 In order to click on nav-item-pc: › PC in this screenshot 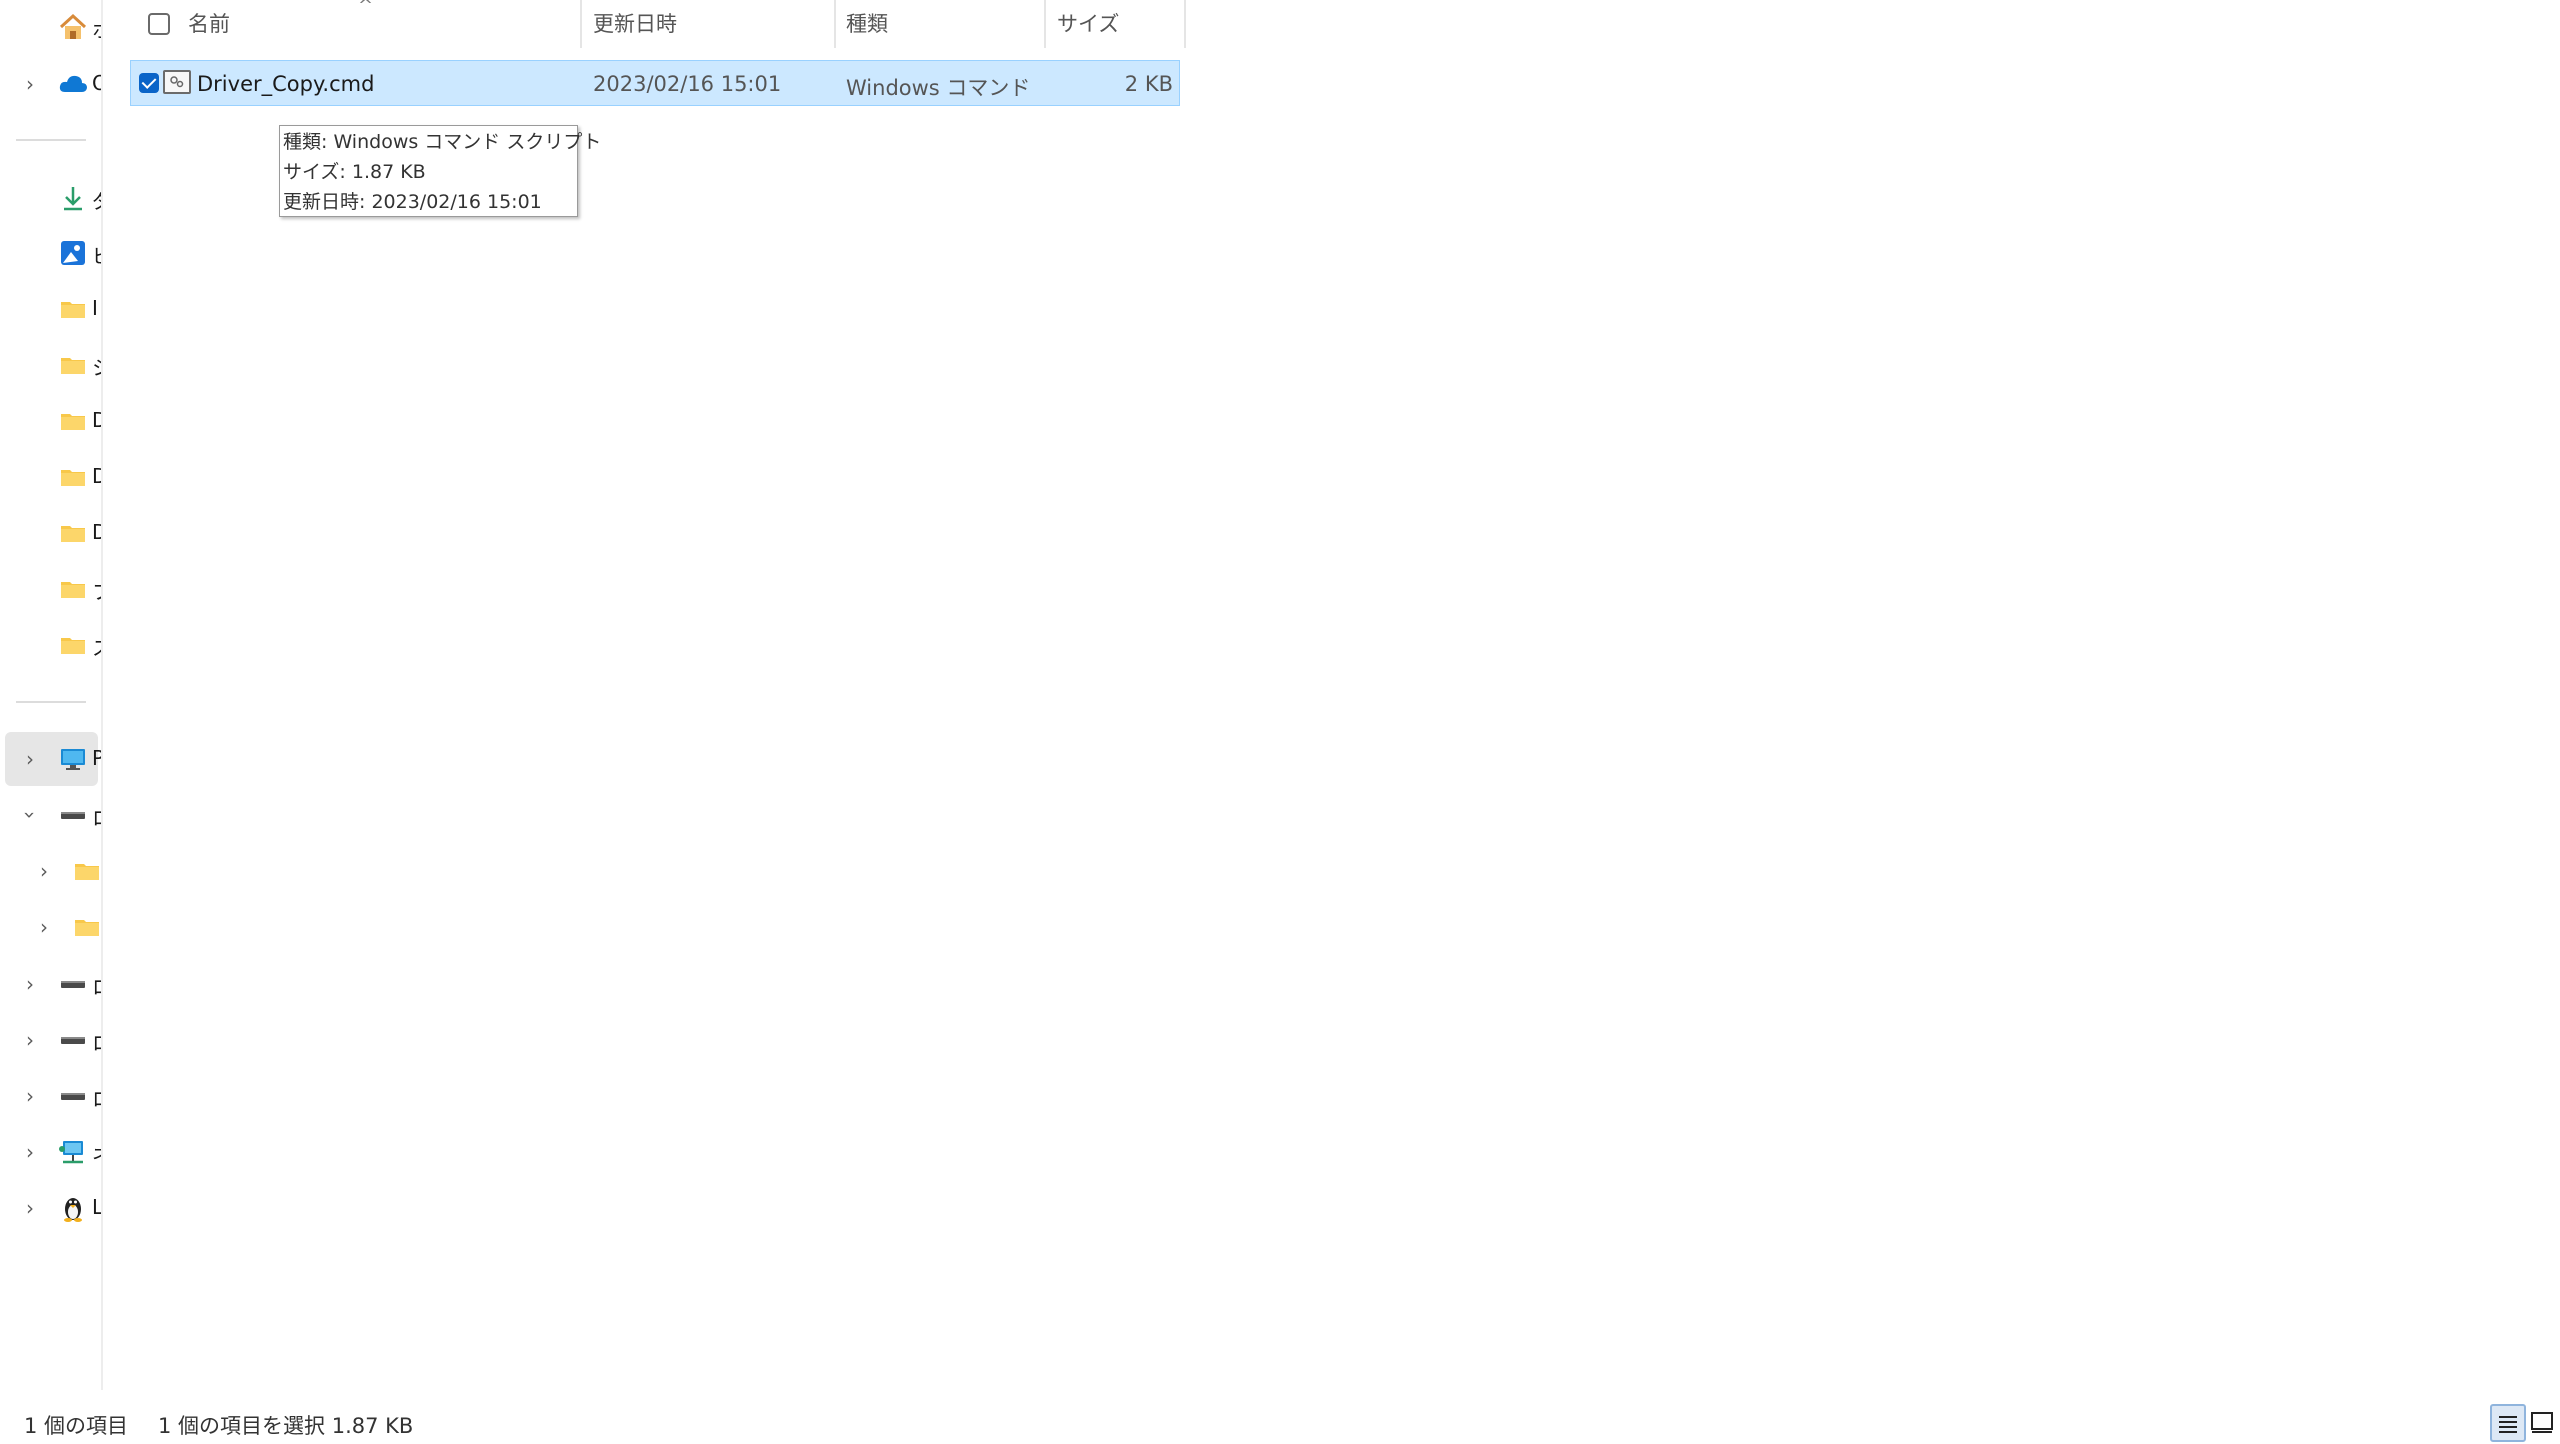, I will do `click(53, 759)`.